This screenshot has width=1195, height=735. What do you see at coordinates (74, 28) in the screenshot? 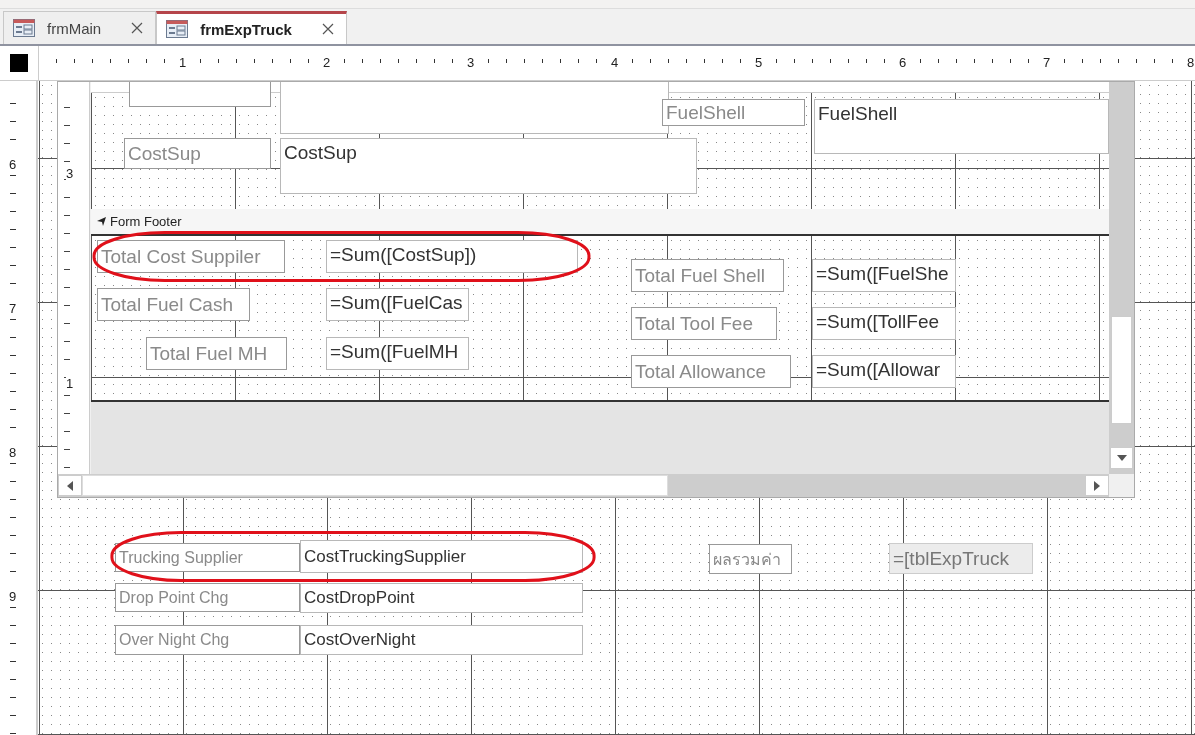
I see `tab-label: frmMain` at bounding box center [74, 28].